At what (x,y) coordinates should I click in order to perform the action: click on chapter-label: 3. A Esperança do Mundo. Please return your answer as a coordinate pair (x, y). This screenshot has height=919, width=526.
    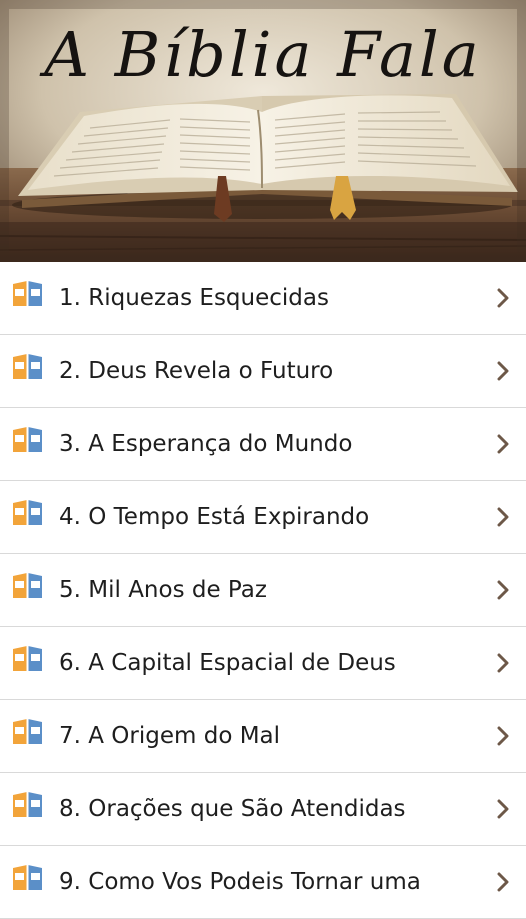
    Looking at the image, I should click on (206, 444).